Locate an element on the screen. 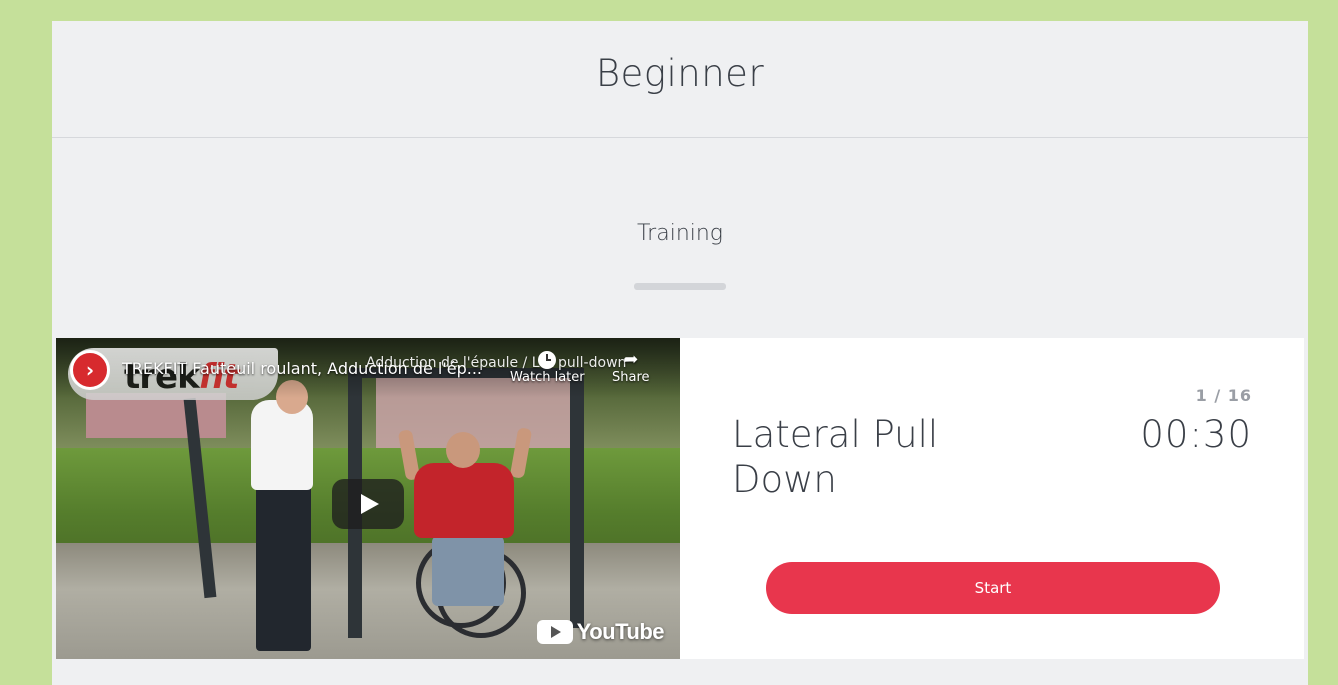  section-underline is located at coordinates (680, 286).